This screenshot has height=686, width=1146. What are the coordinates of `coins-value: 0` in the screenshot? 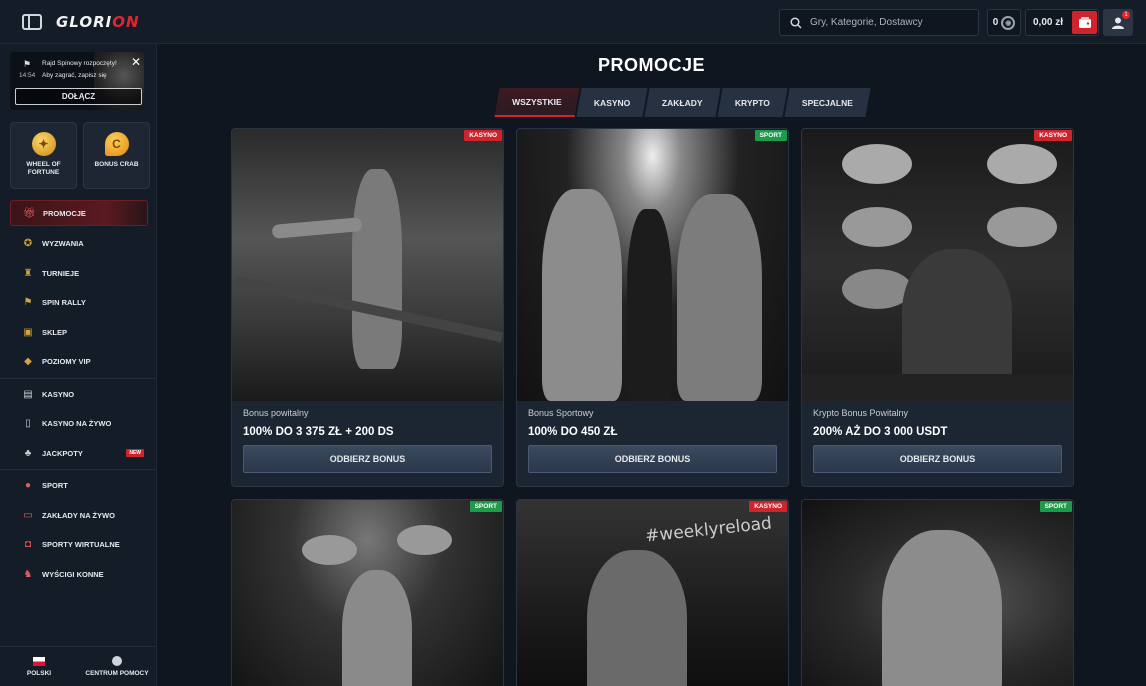 It's located at (995, 22).